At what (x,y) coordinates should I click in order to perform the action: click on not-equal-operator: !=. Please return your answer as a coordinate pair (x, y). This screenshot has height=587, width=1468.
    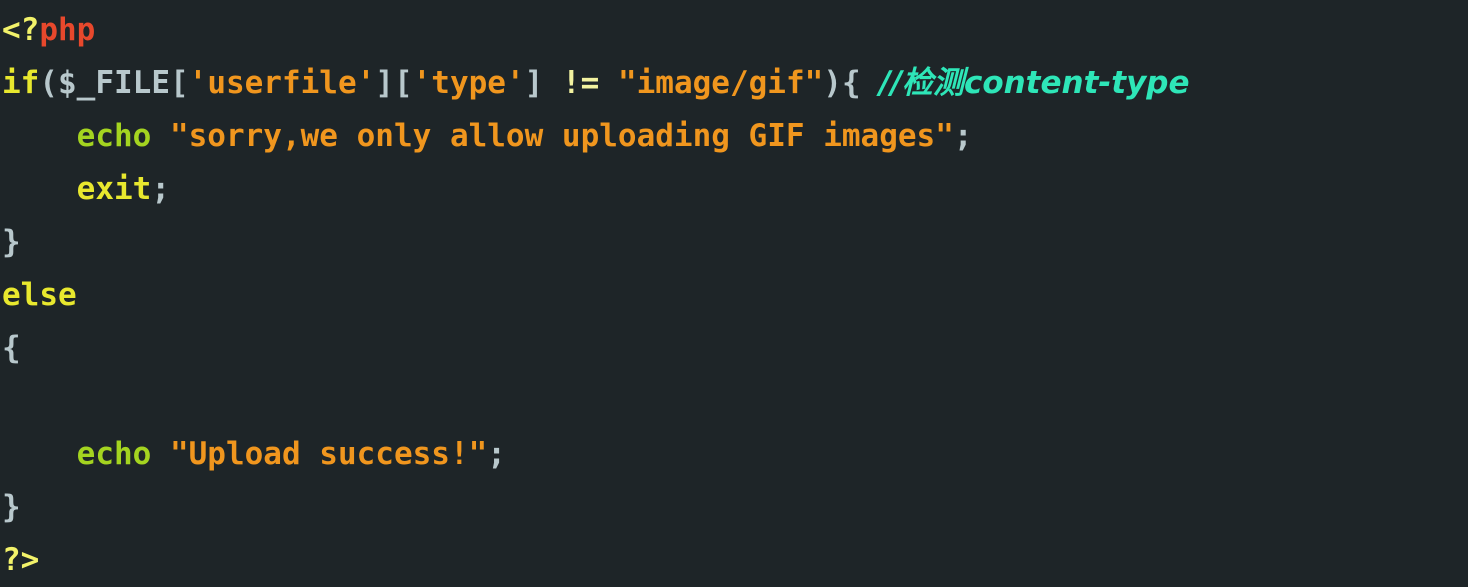
    Looking at the image, I should click on (580, 83).